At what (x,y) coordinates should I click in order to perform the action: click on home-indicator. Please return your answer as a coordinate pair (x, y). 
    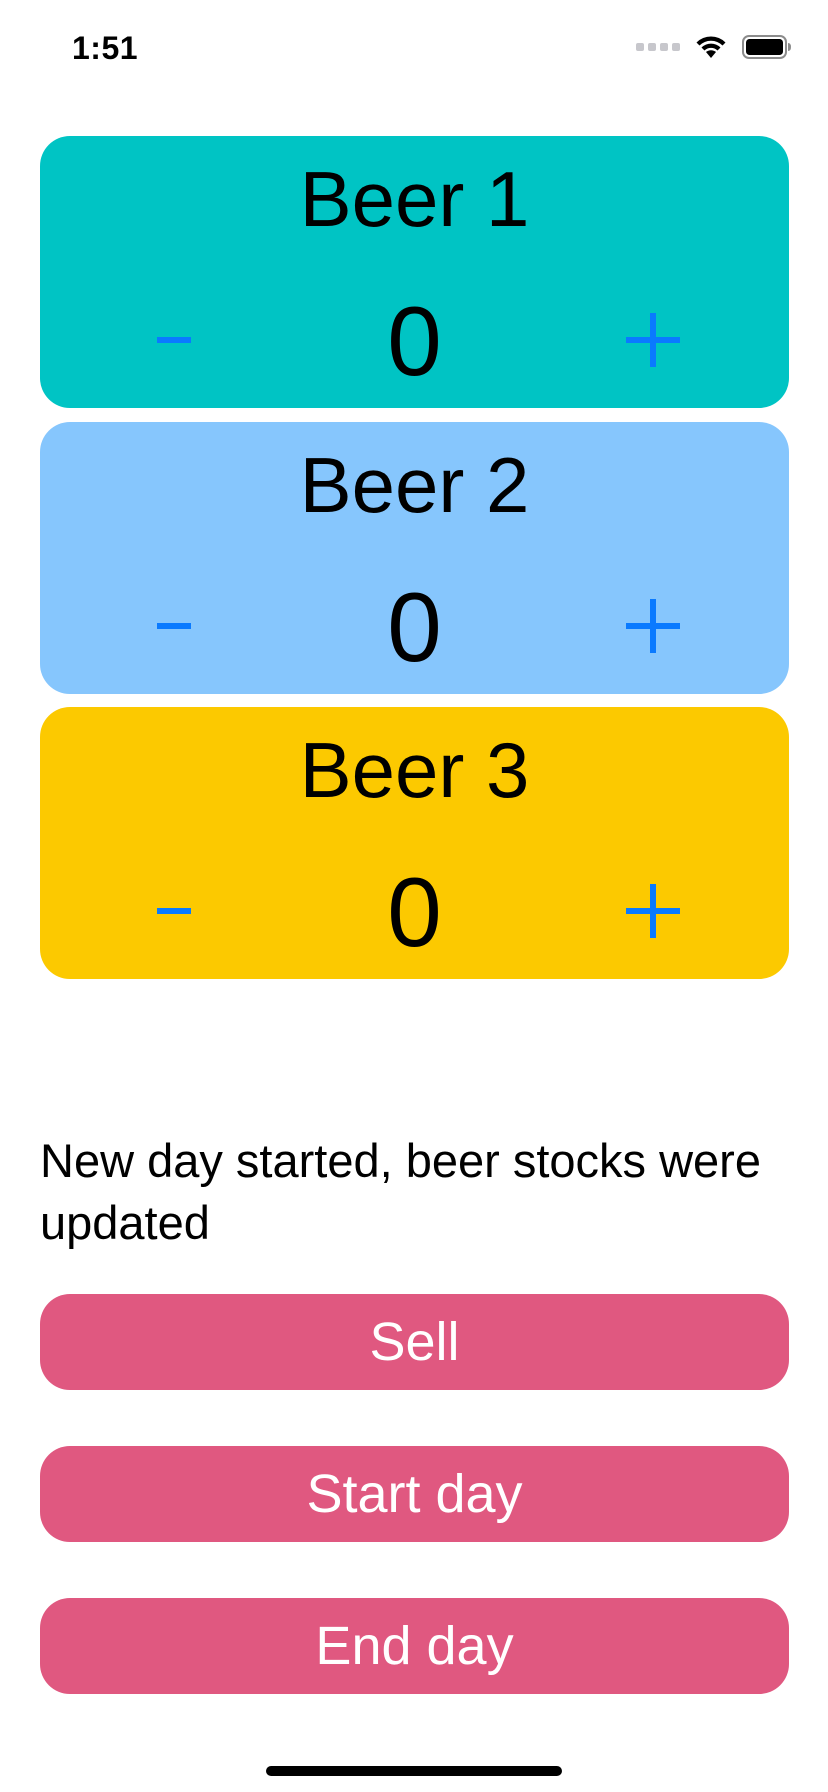
    Looking at the image, I should click on (414, 1771).